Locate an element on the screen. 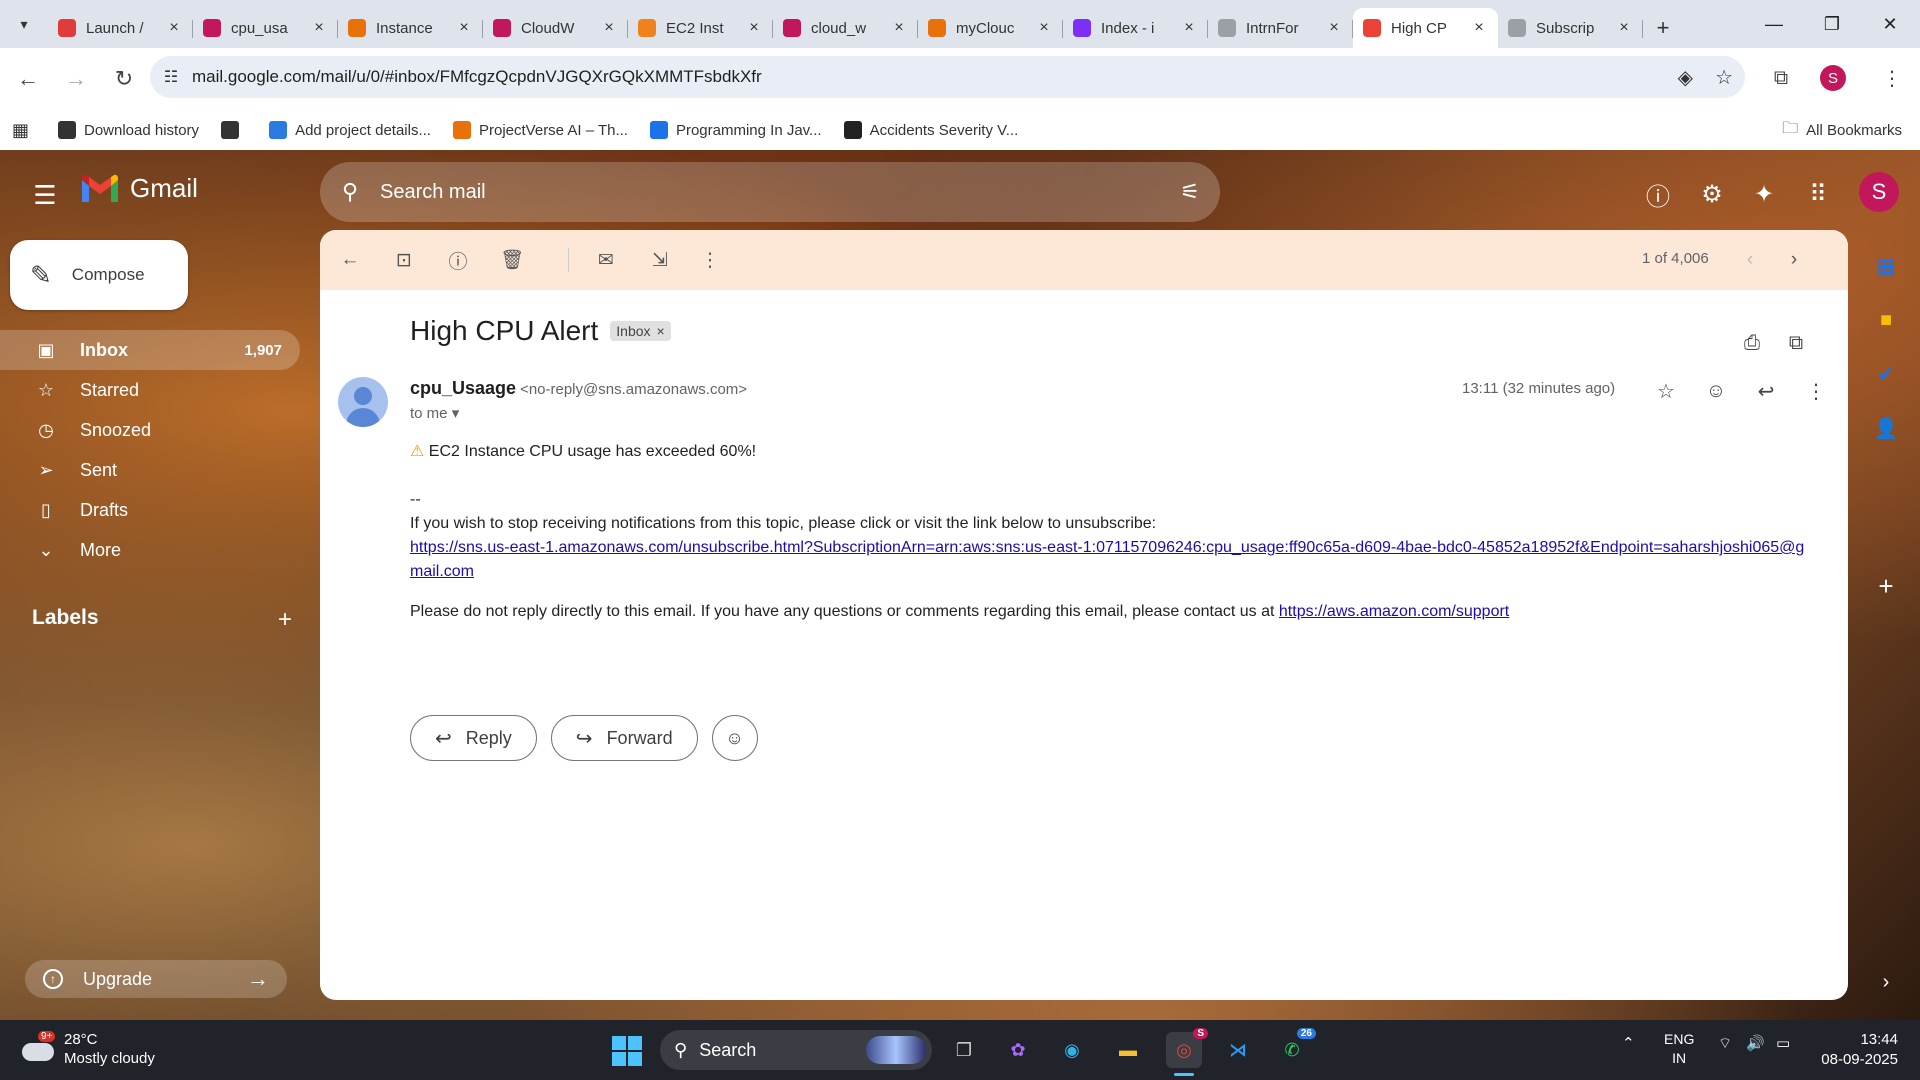  new-tab-button: + is located at coordinates (1663, 28).